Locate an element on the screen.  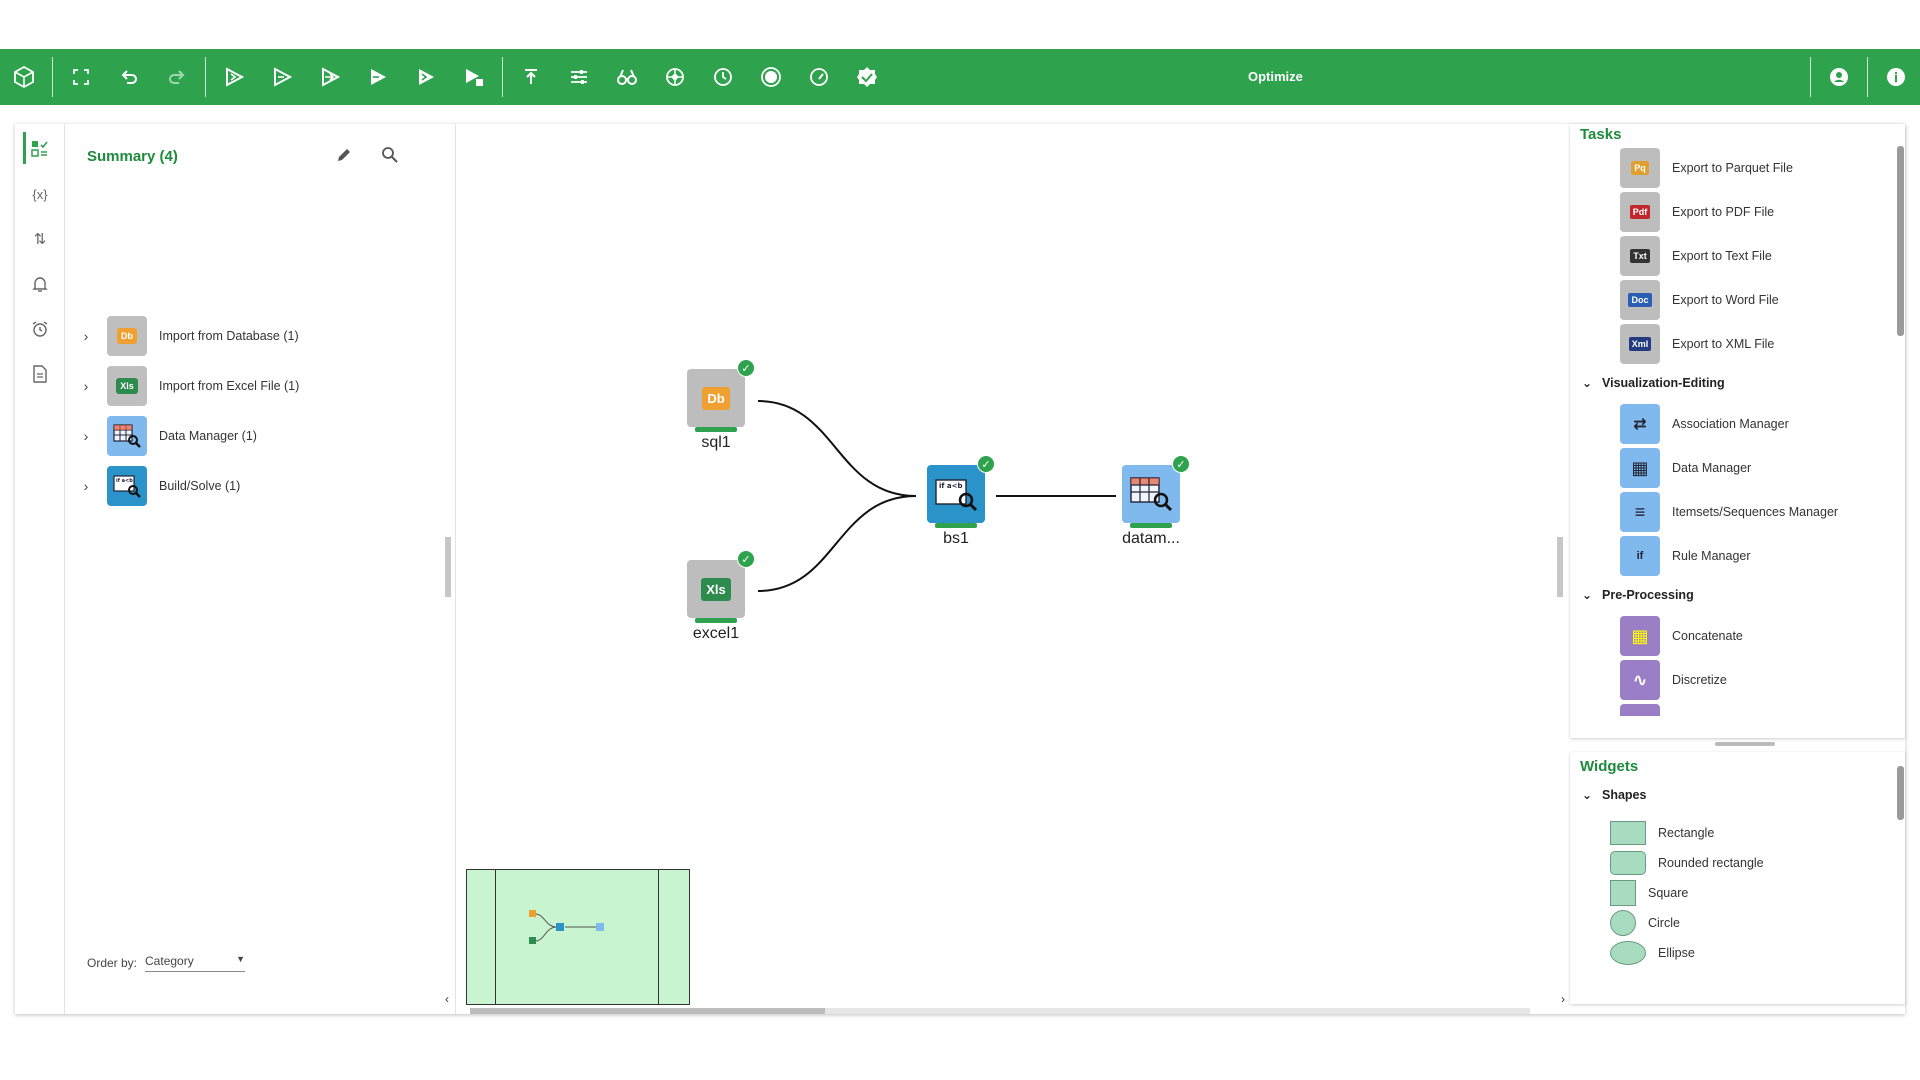
data-manager-icon is located at coordinates (127, 436).